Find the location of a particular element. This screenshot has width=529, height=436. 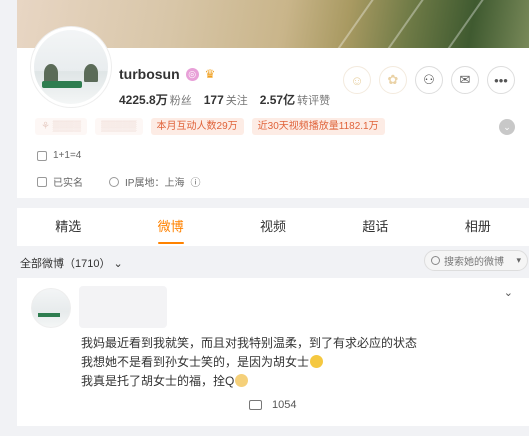

post-avatar is located at coordinates (51, 308).